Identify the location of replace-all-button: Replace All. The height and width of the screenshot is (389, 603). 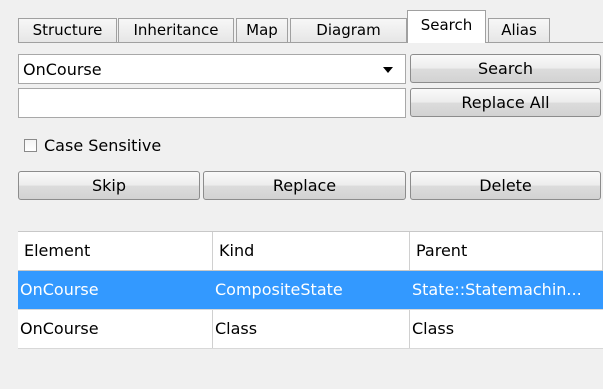
(505, 102).